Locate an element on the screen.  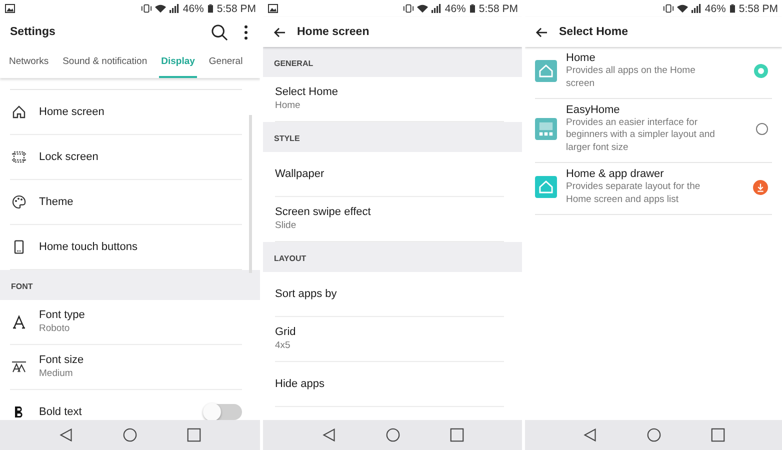
home-option: EasyHome Provides an easier interface for beginners with a simpler layout and larger font size is located at coordinates (653, 131).